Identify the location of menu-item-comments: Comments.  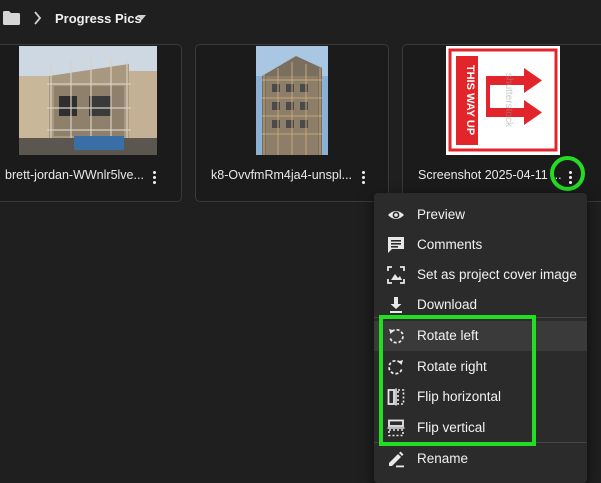
(480, 245).